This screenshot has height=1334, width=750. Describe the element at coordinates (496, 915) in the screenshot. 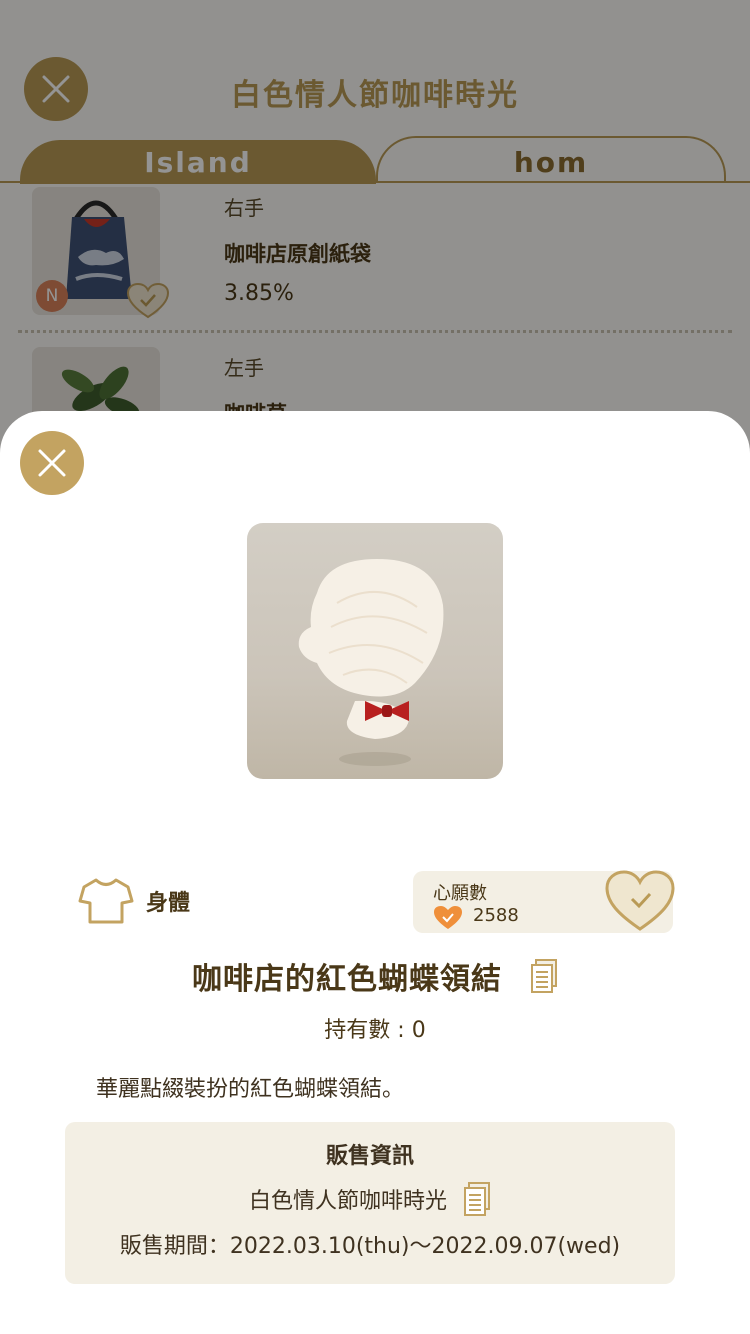

I see `wish-count: 2588` at that location.